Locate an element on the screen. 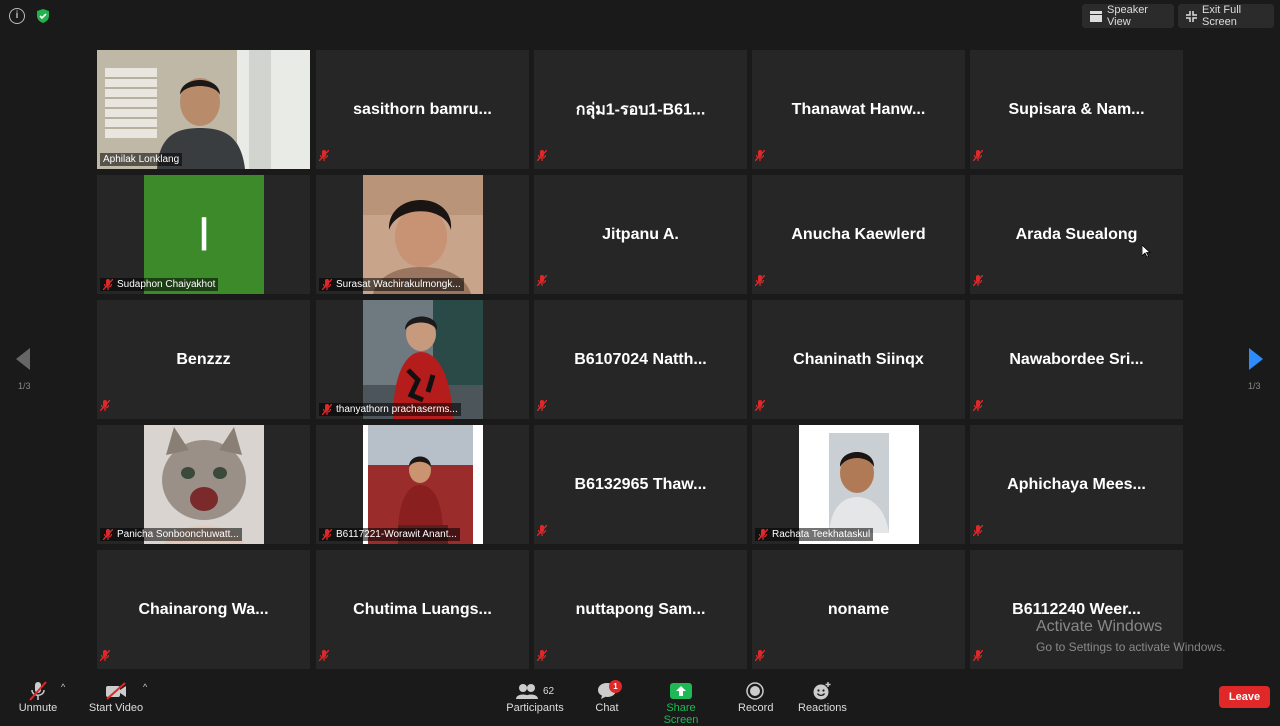 Image resolution: width=1280 pixels, height=726 pixels. video-options-caret-icon: ^ is located at coordinates (145, 687).